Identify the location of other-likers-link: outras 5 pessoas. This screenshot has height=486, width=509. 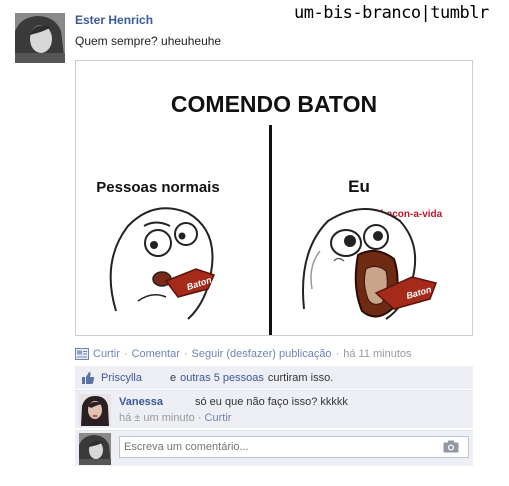
(222, 378).